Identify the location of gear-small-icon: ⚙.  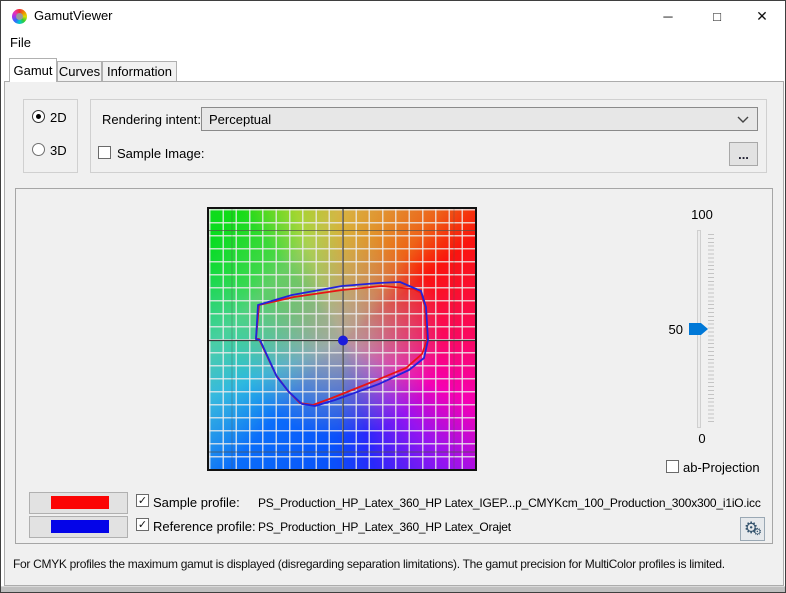
(757, 532).